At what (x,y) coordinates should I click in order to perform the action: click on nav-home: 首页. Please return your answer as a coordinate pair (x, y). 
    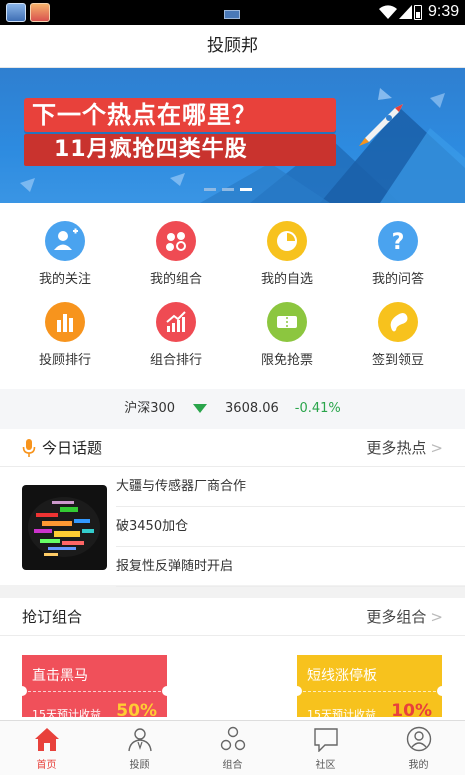
    Looking at the image, I should click on (46, 748).